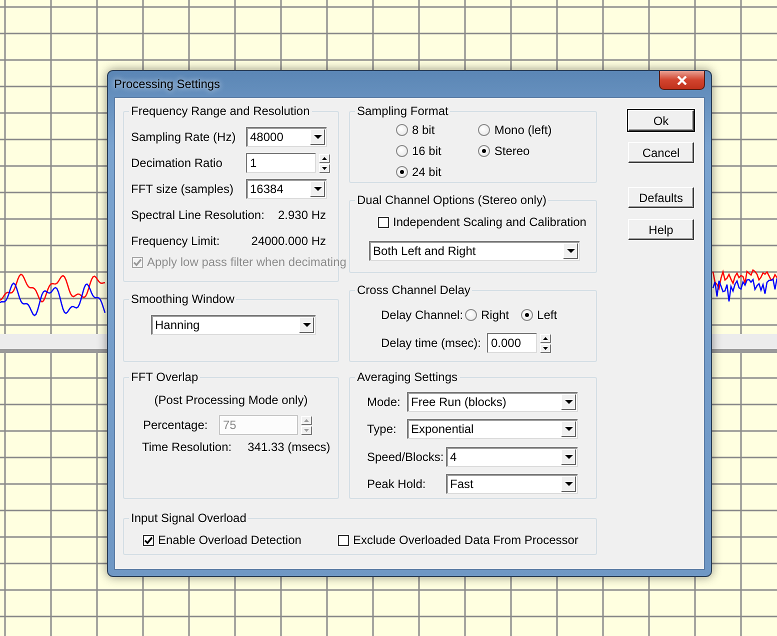 The image size is (777, 636). I want to click on dropdown: Fast, so click(512, 484).